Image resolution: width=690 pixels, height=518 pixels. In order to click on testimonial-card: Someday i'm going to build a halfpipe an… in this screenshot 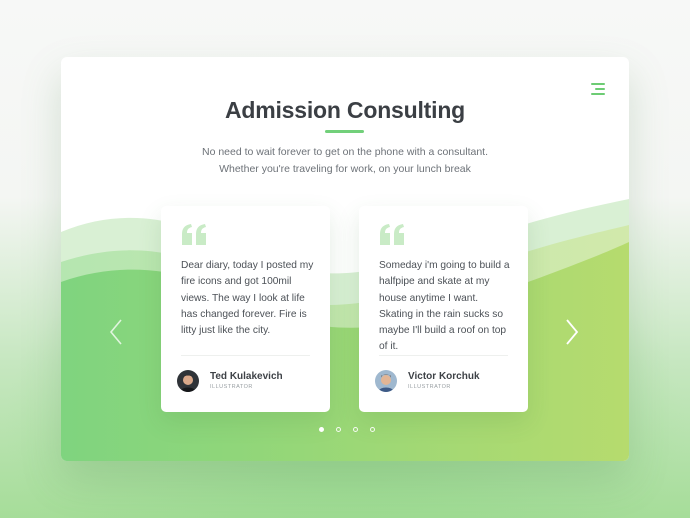, I will do `click(443, 309)`.